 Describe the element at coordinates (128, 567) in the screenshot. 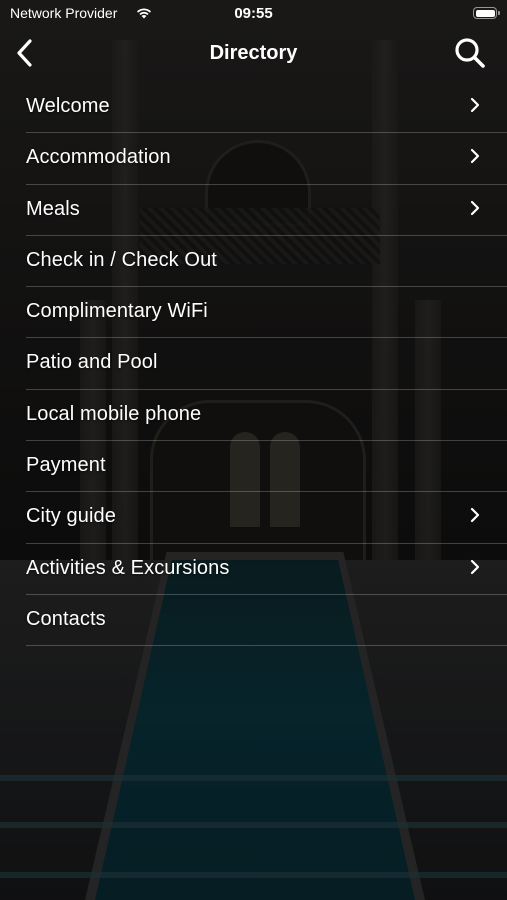

I see `list-item-label: Activities & Excursions` at that location.